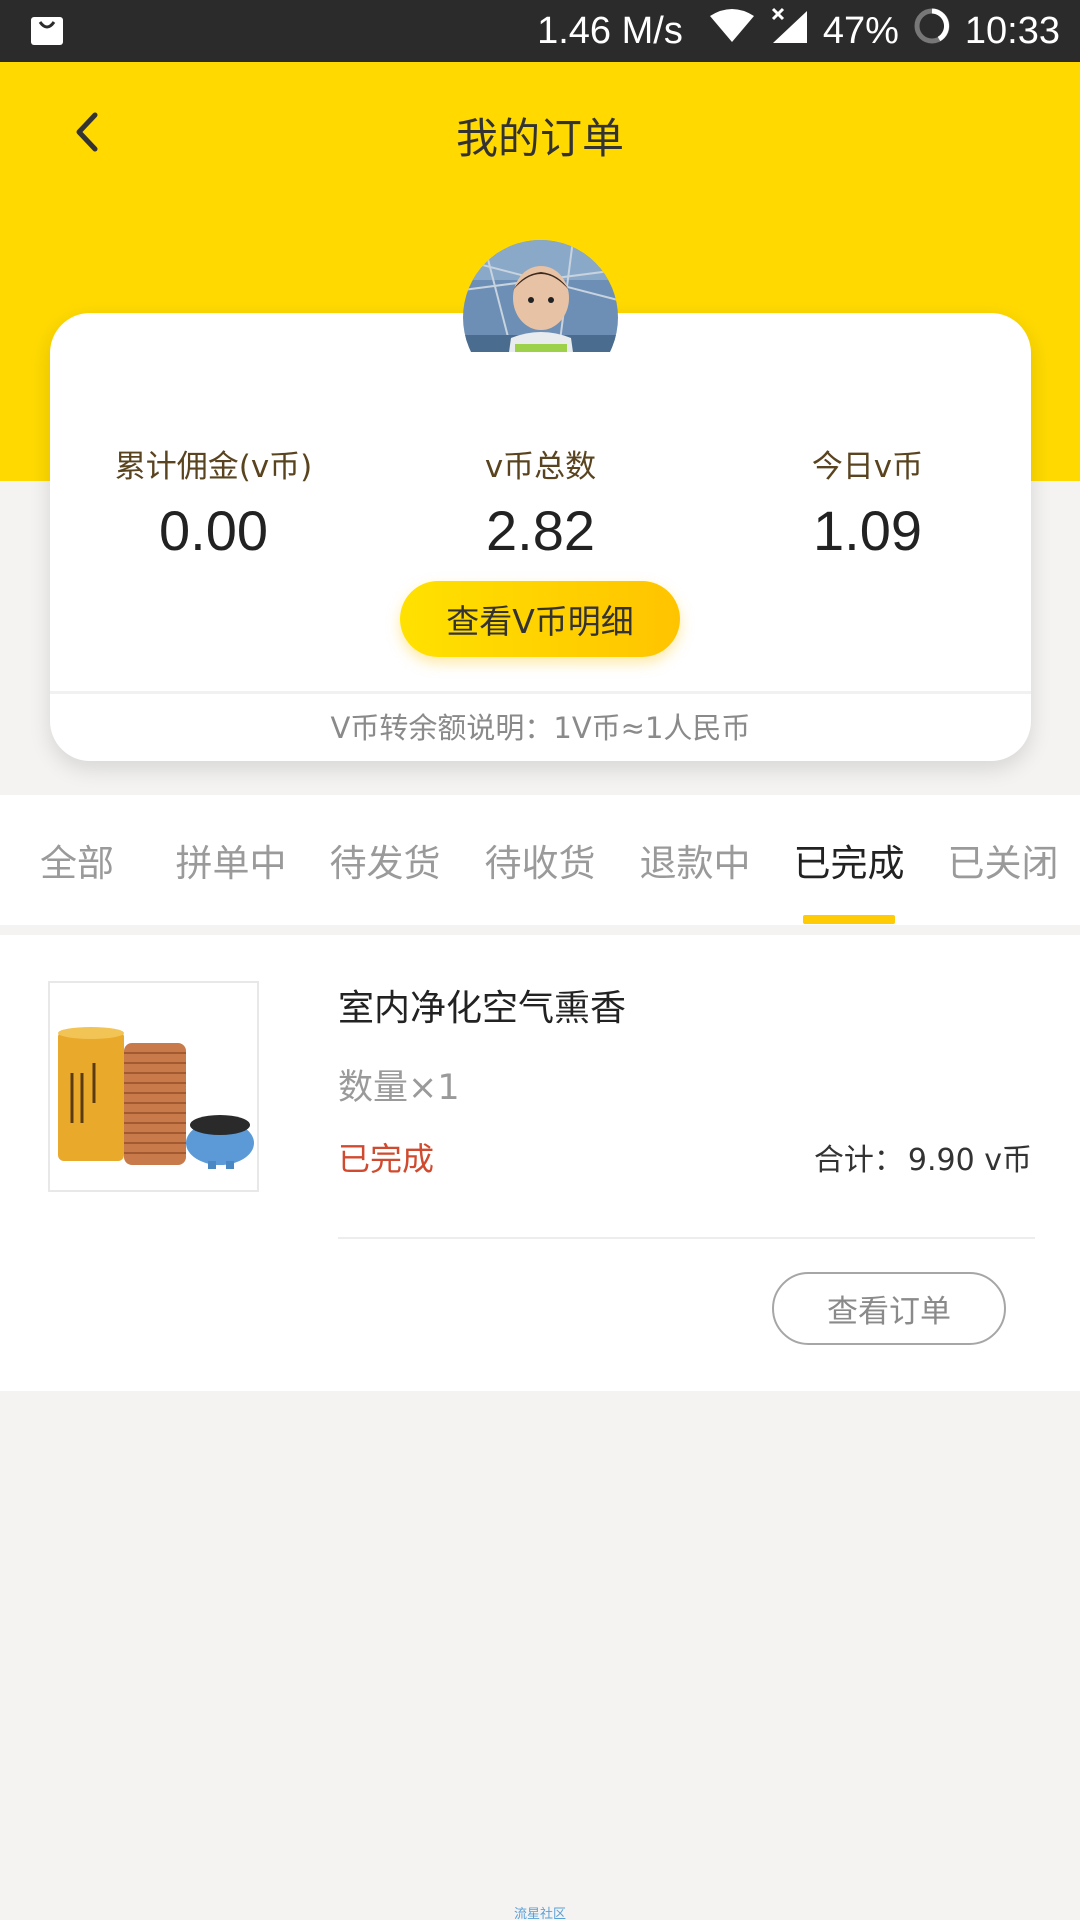  What do you see at coordinates (386, 1159) in the screenshot?
I see `order-status: 已完成` at bounding box center [386, 1159].